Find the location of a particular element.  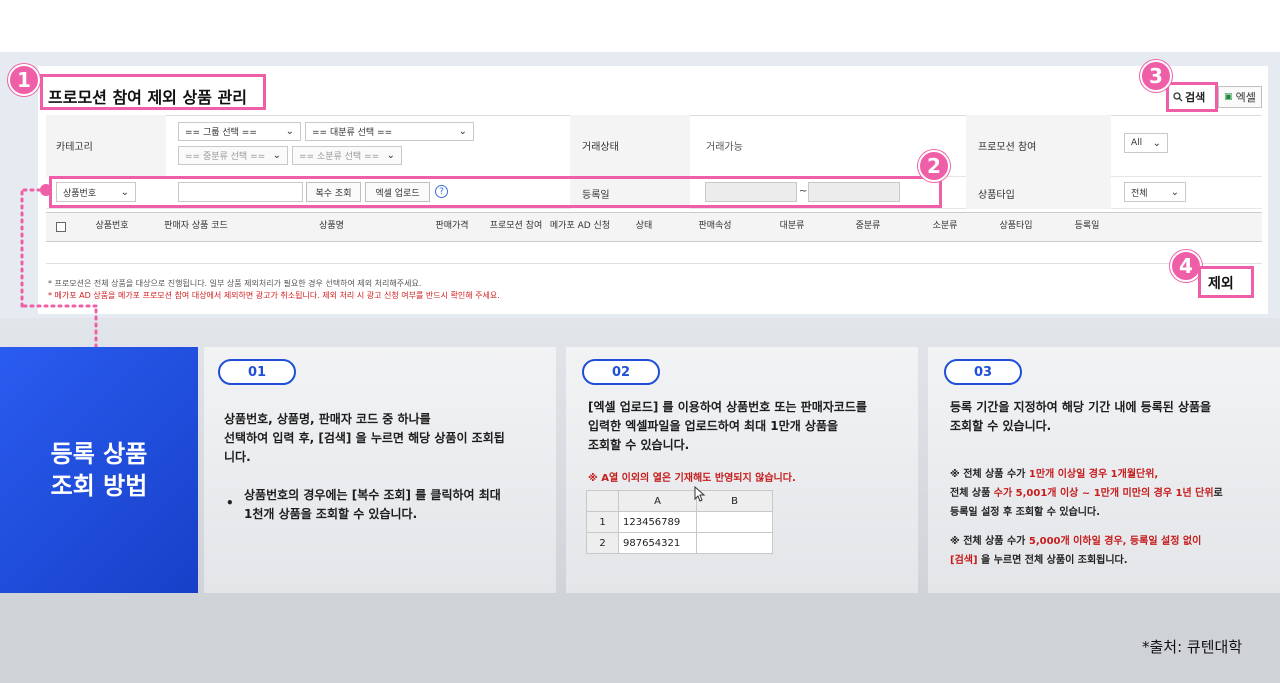

card1-bullet-line2: 1천개 상품을 조회할 수 있습니다. is located at coordinates (331, 514).